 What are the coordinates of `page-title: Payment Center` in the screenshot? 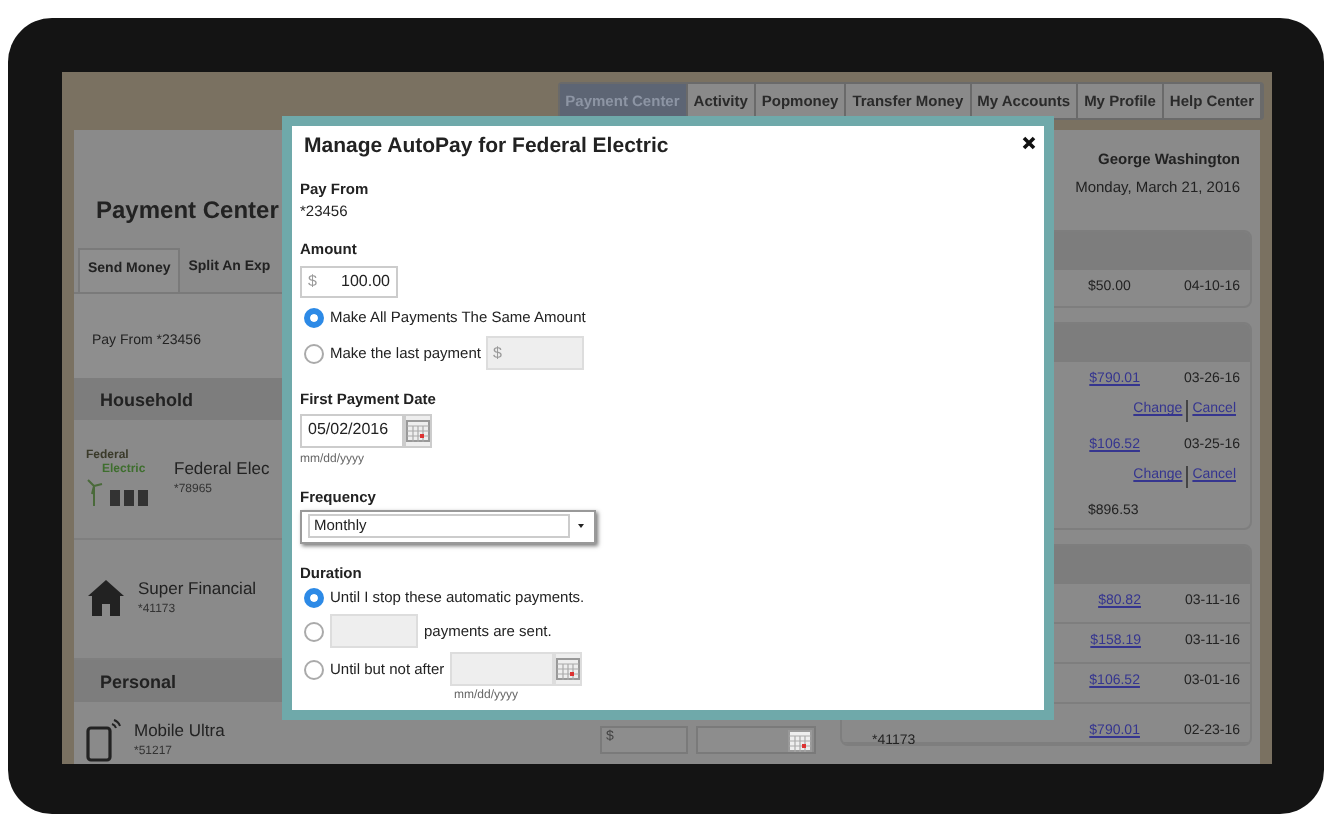 It's located at (187, 211).